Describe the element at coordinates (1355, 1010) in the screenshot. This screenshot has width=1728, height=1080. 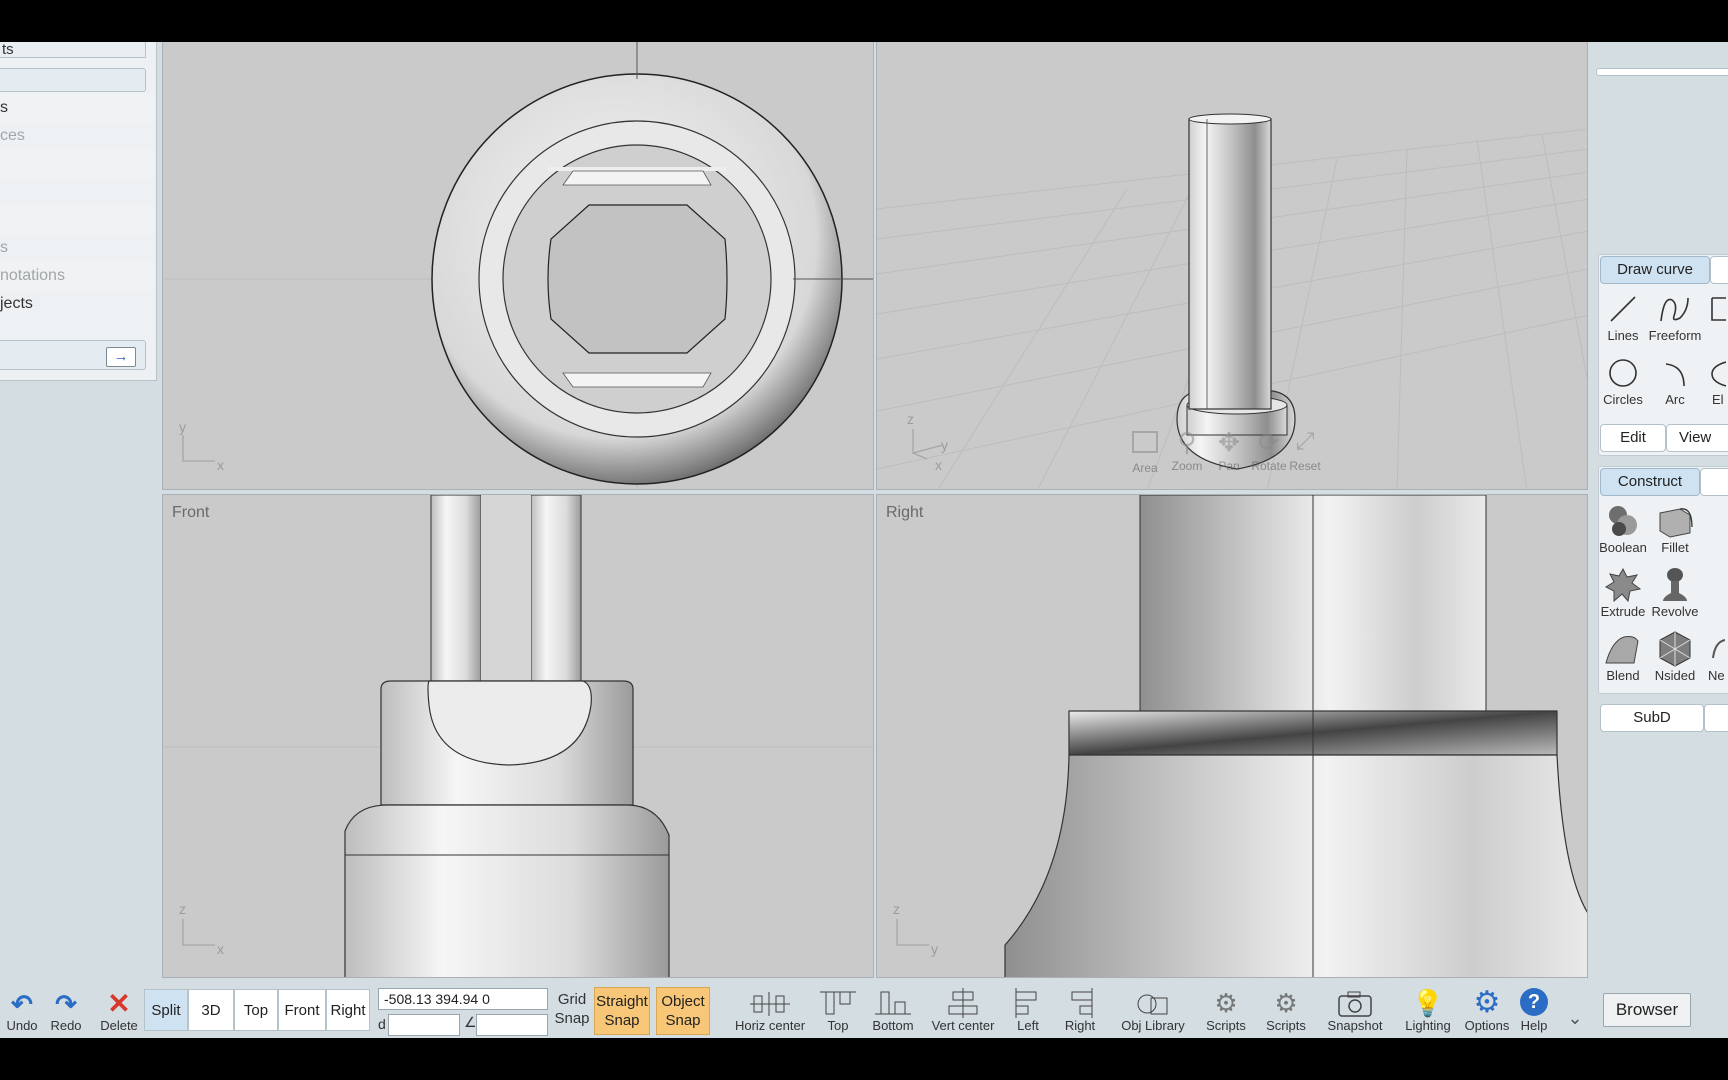
I see `snapshot-button: Snapshot` at that location.